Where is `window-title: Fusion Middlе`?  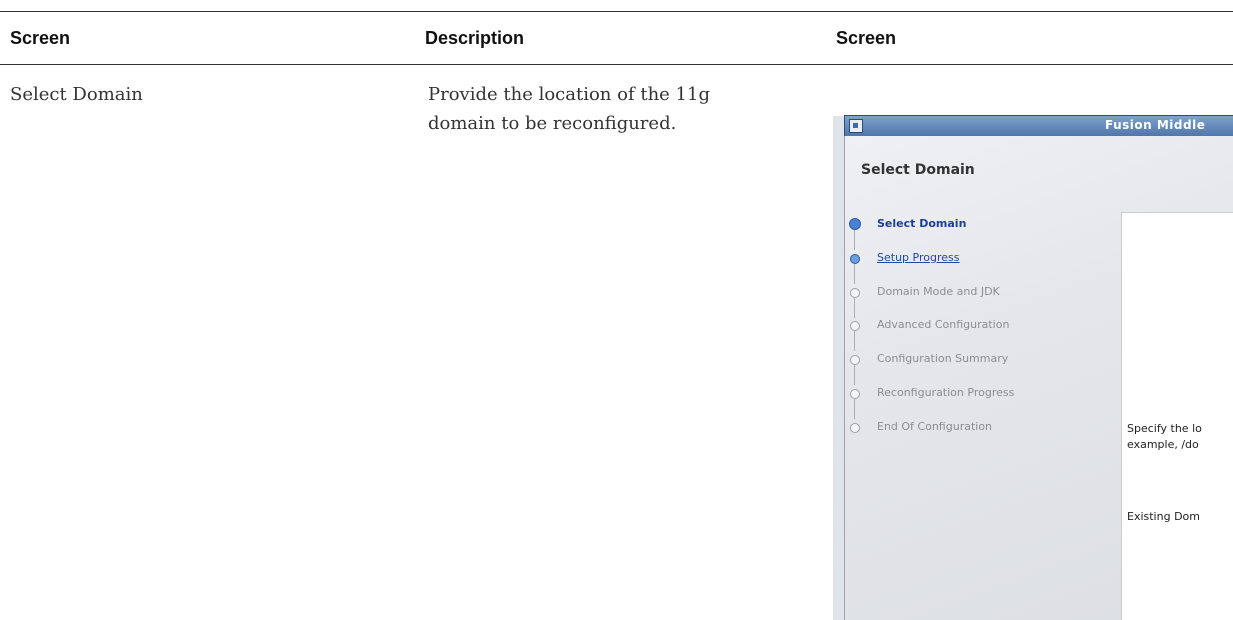
window-title: Fusion Middlе is located at coordinates (1155, 125).